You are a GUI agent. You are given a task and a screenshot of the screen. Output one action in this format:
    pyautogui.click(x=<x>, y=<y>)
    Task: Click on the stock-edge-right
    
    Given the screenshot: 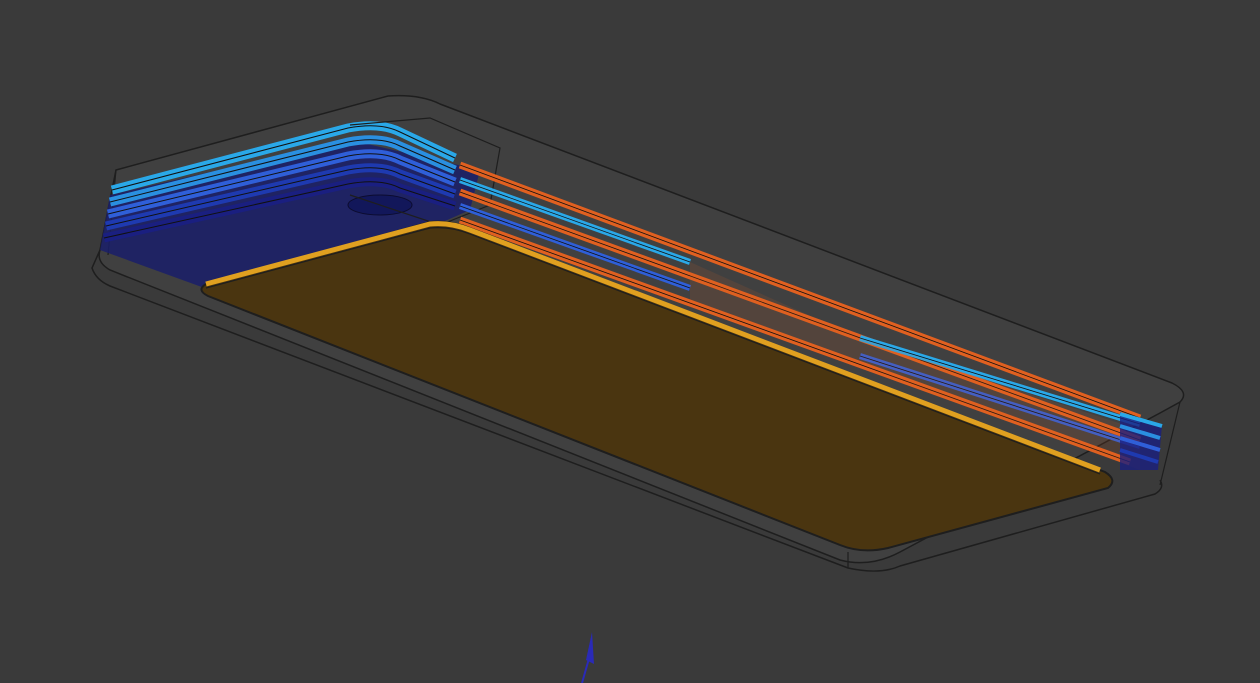 What is the action you would take?
    pyautogui.click(x=1170, y=443)
    